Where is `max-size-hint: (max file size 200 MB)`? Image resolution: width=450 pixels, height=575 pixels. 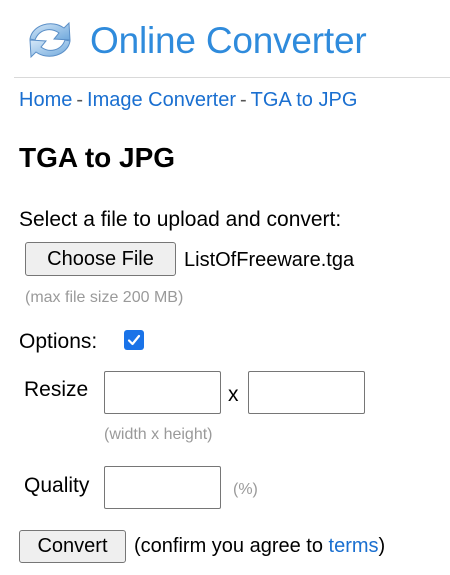
max-size-hint: (max file size 200 MB) is located at coordinates (104, 297).